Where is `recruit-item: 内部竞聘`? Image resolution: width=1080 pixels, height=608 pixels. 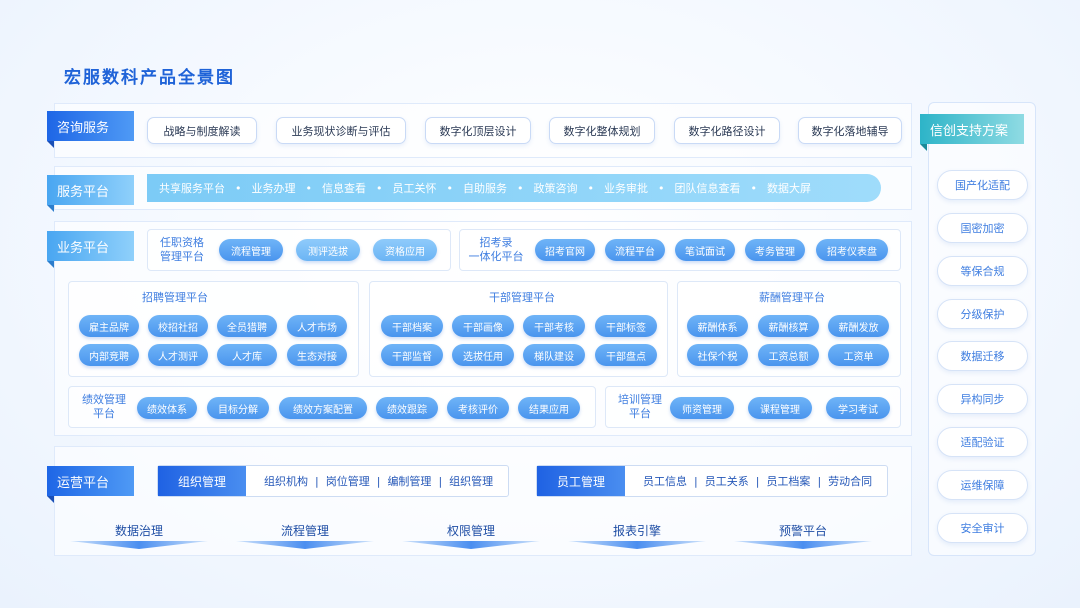
recruit-item: 内部竞聘 is located at coordinates (109, 355).